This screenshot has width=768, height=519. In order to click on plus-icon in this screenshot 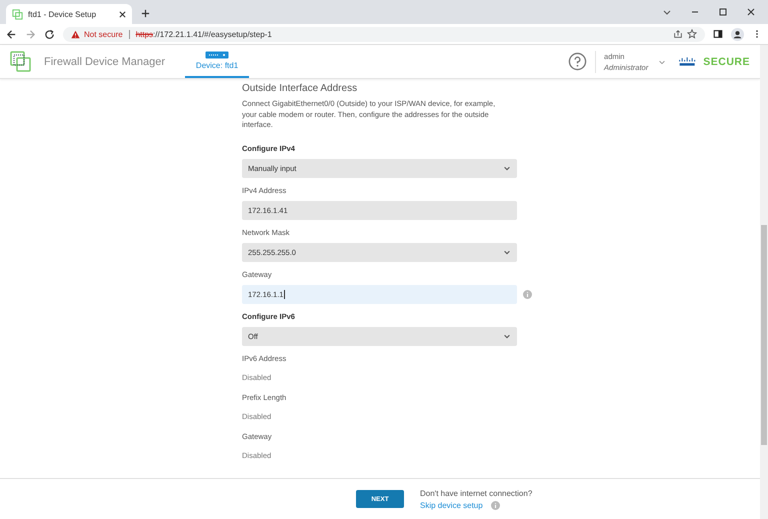, I will do `click(145, 13)`.